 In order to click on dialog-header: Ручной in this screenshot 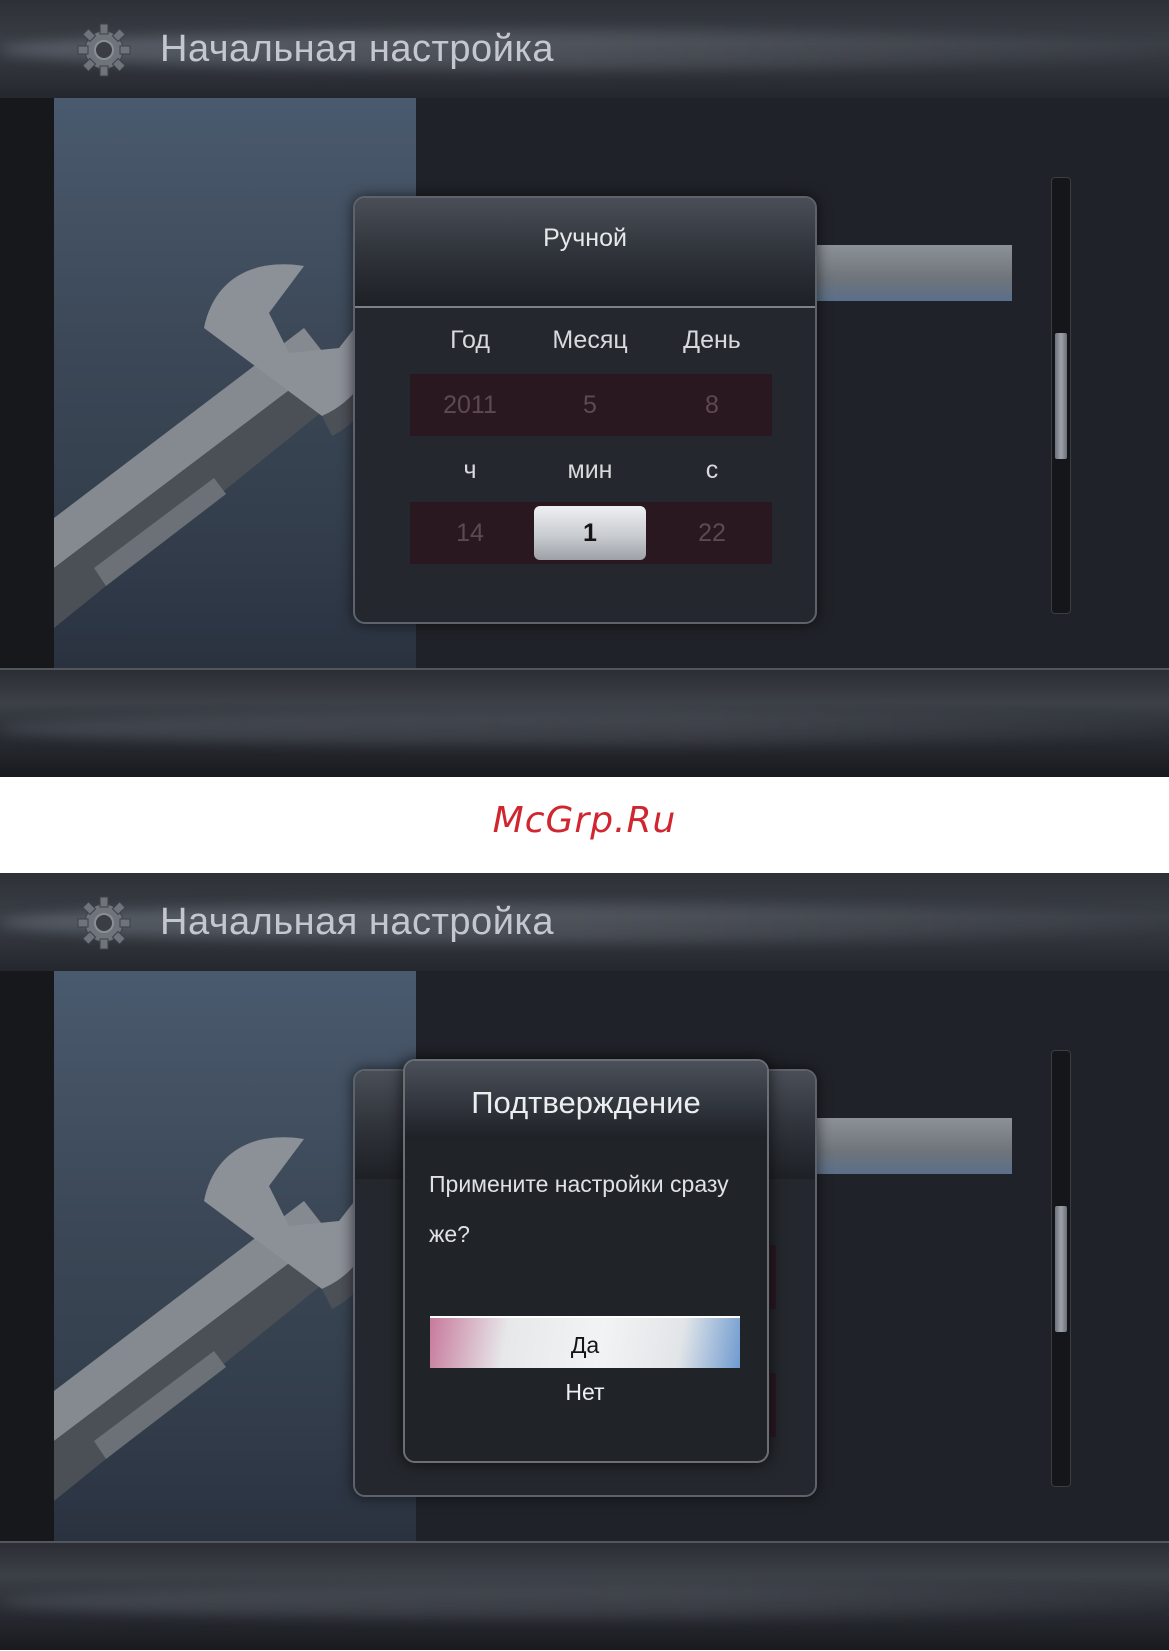, I will do `click(585, 253)`.